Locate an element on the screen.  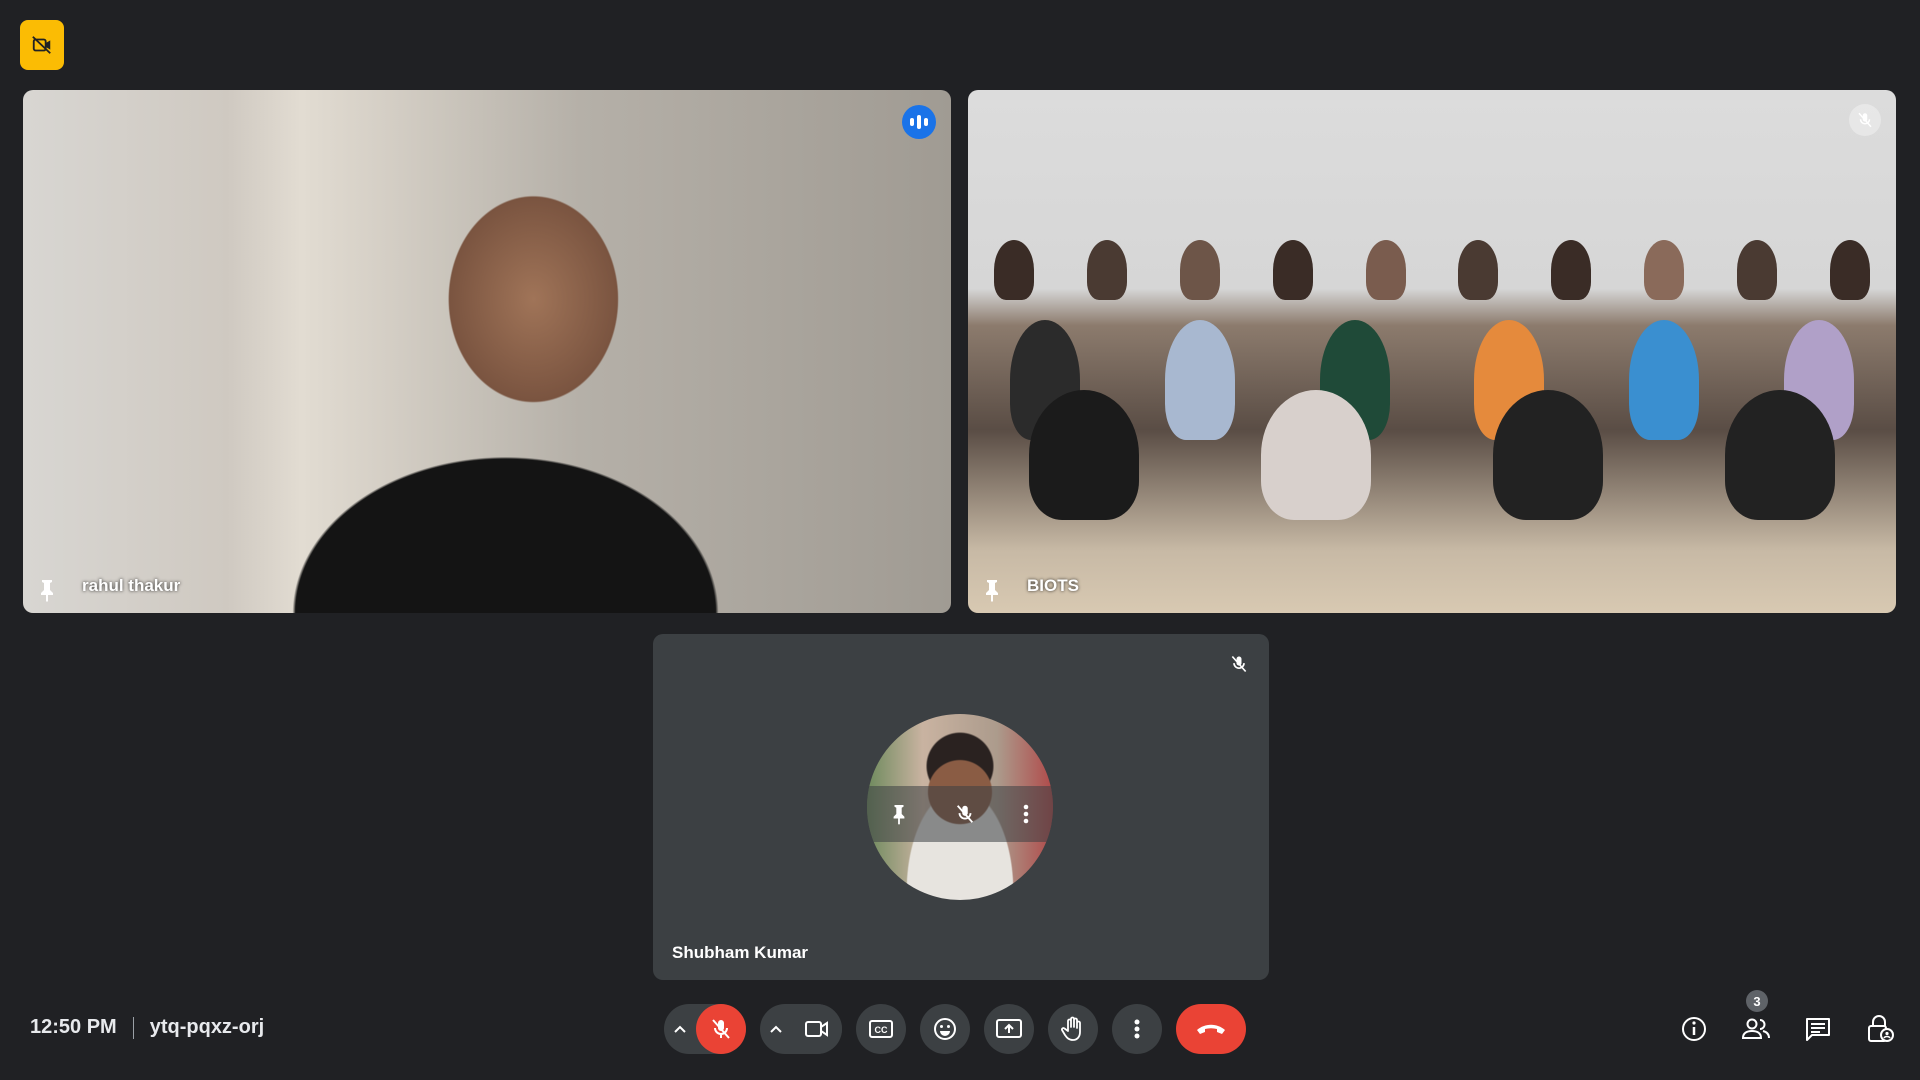
emoji-icon is located at coordinates (945, 1029).